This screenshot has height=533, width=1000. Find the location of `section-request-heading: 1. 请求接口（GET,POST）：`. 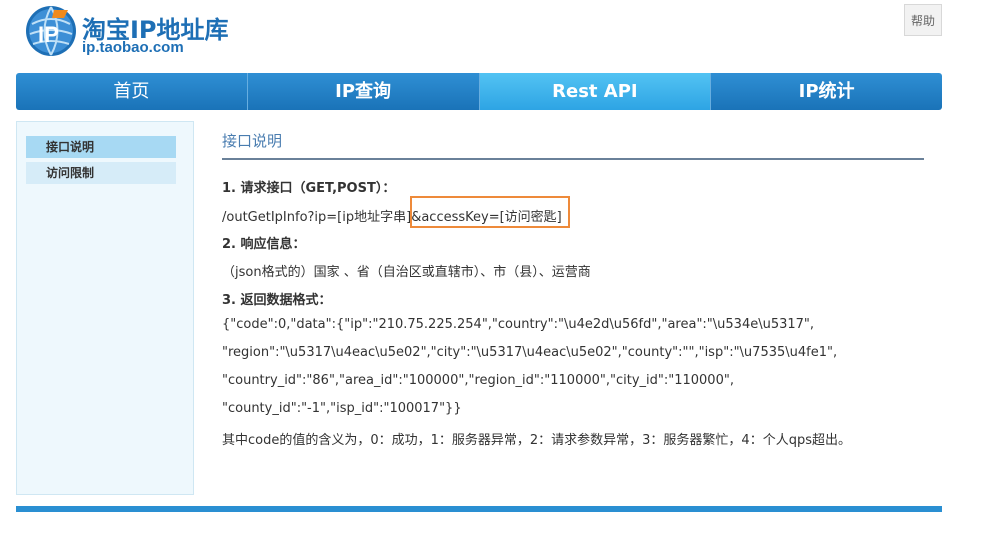

section-request-heading: 1. 请求接口（GET,POST）： is located at coordinates (309, 188).